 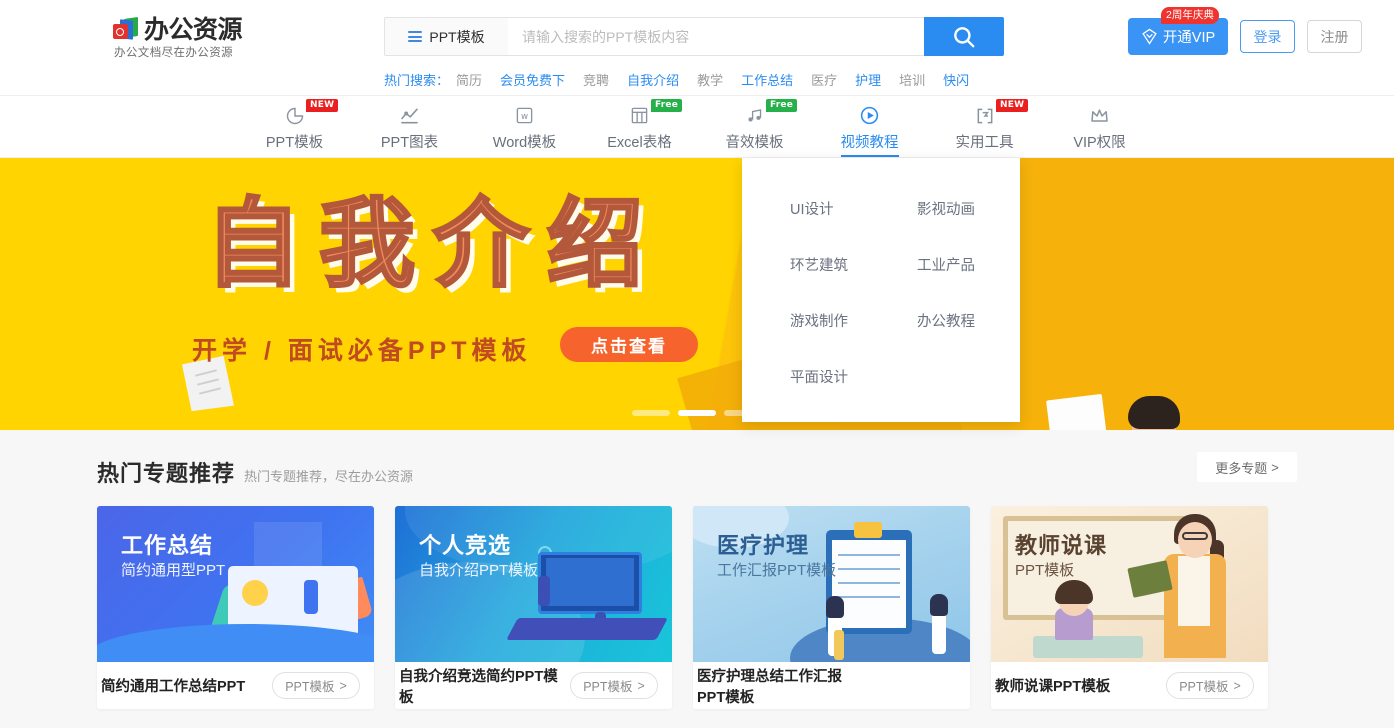 I want to click on hot-search-item-3: 自我介绍, so click(x=653, y=79).